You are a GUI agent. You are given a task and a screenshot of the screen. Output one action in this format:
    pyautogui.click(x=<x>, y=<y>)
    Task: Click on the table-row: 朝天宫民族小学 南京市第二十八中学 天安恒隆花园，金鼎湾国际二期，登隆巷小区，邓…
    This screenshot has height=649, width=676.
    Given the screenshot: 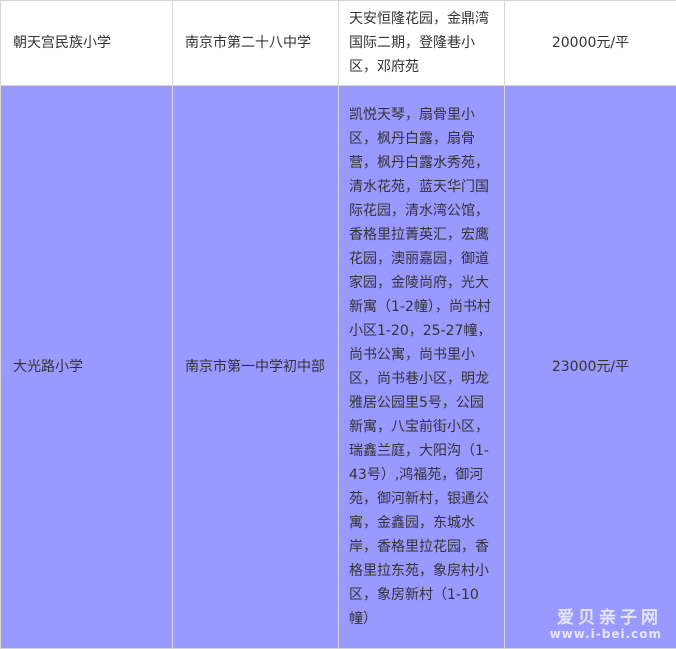 What is the action you would take?
    pyautogui.click(x=338, y=43)
    